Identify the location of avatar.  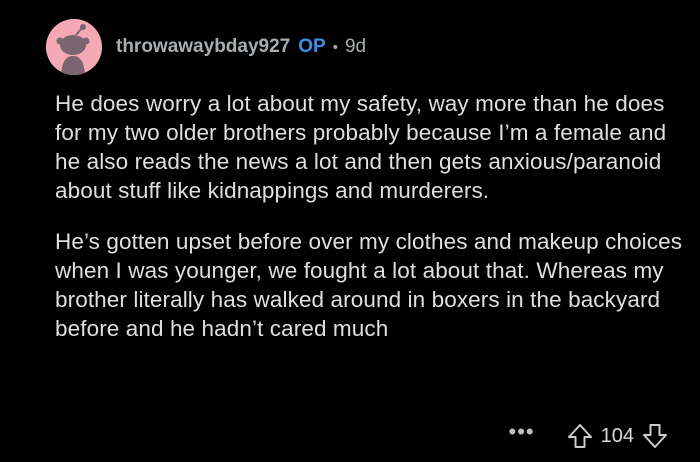
(74, 47).